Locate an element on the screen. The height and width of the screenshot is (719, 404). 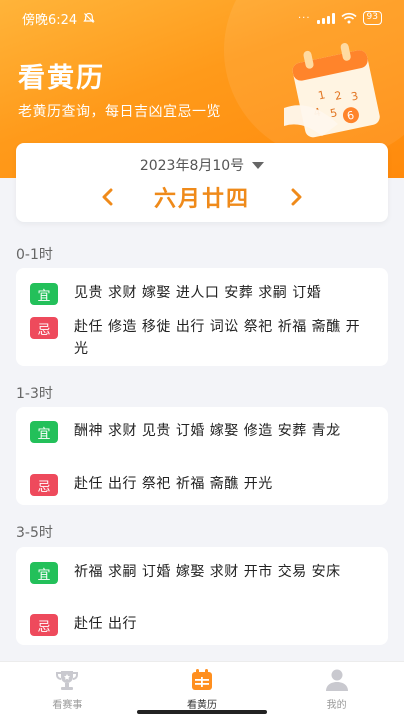
tab-profile: 我的 is located at coordinates (336, 690).